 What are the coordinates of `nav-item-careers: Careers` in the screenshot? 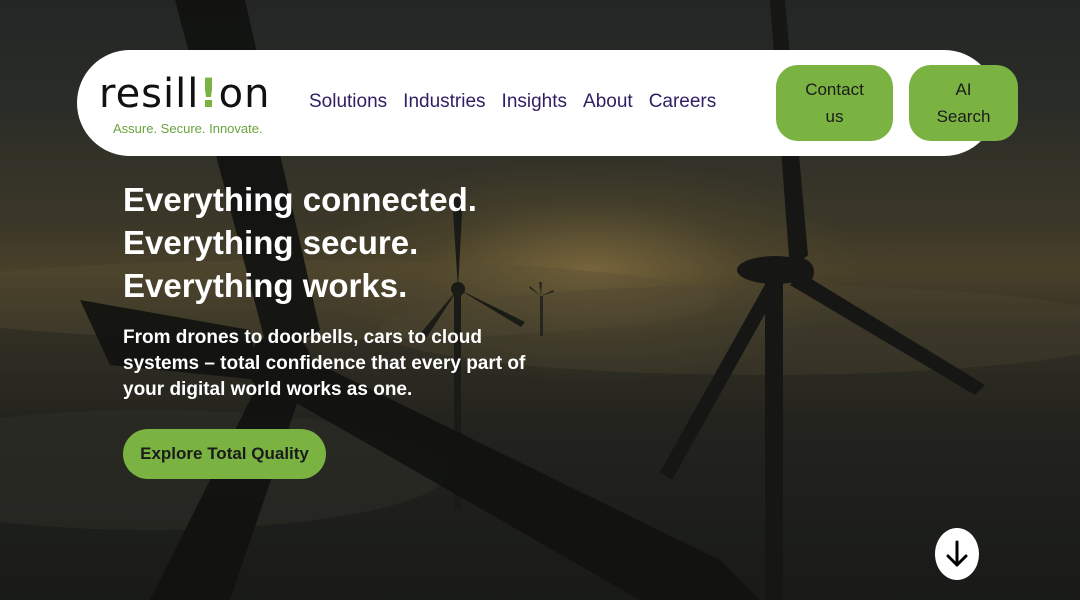 It's located at (683, 102).